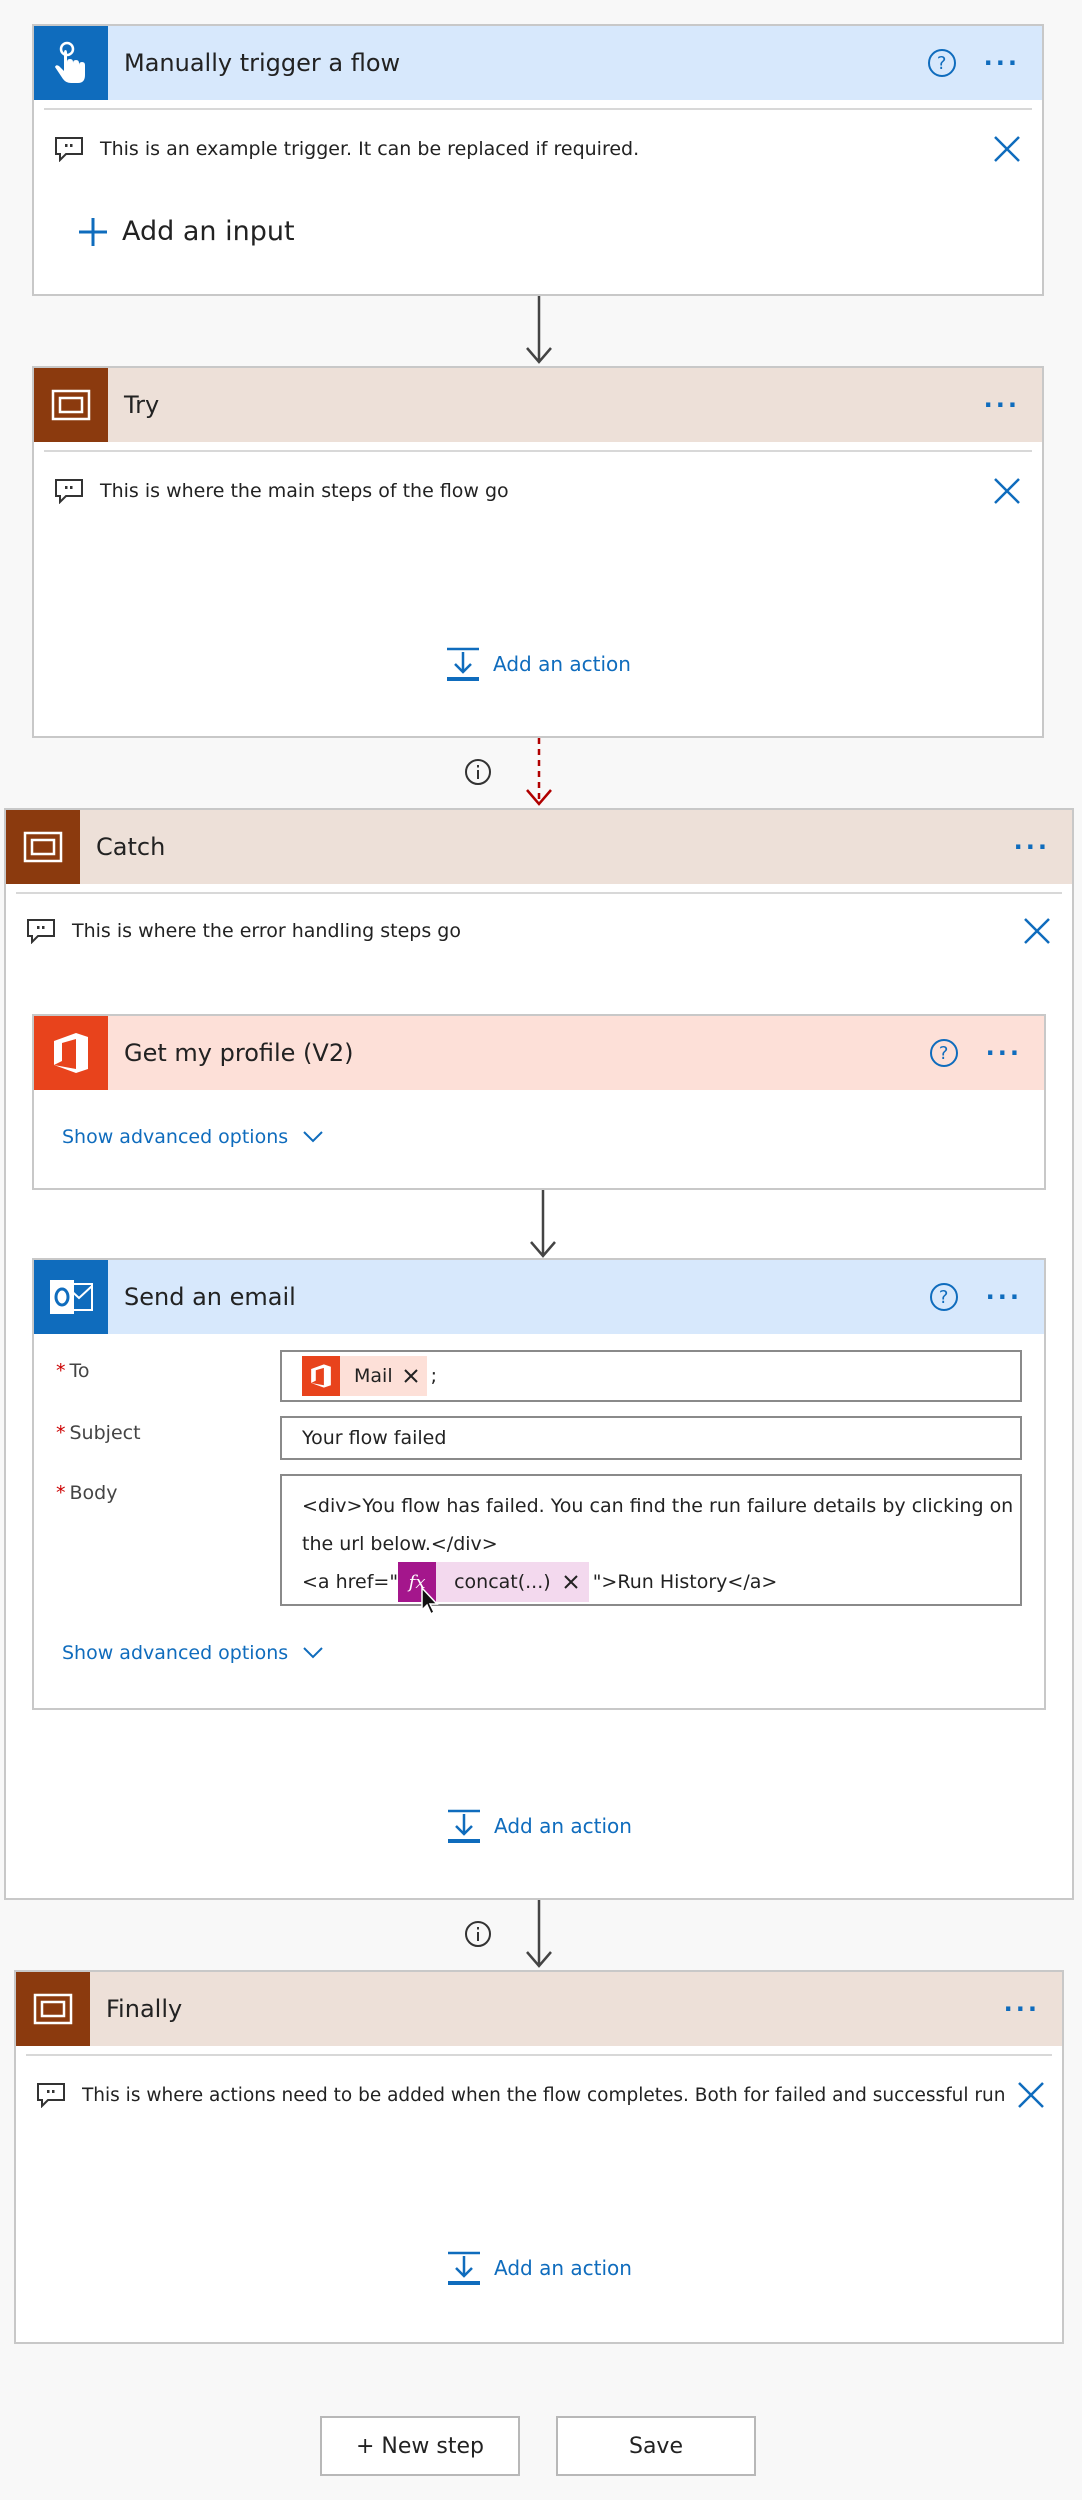 This screenshot has height=2500, width=1082. Describe the element at coordinates (98, 1433) in the screenshot. I see `subject-label: * Subject` at that location.